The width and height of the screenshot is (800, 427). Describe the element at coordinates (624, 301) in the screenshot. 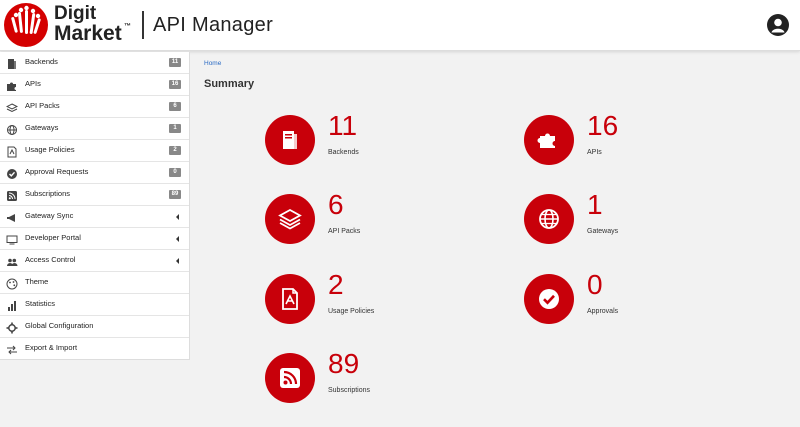

I see `summary-card-approvals: 0 Approvals` at that location.